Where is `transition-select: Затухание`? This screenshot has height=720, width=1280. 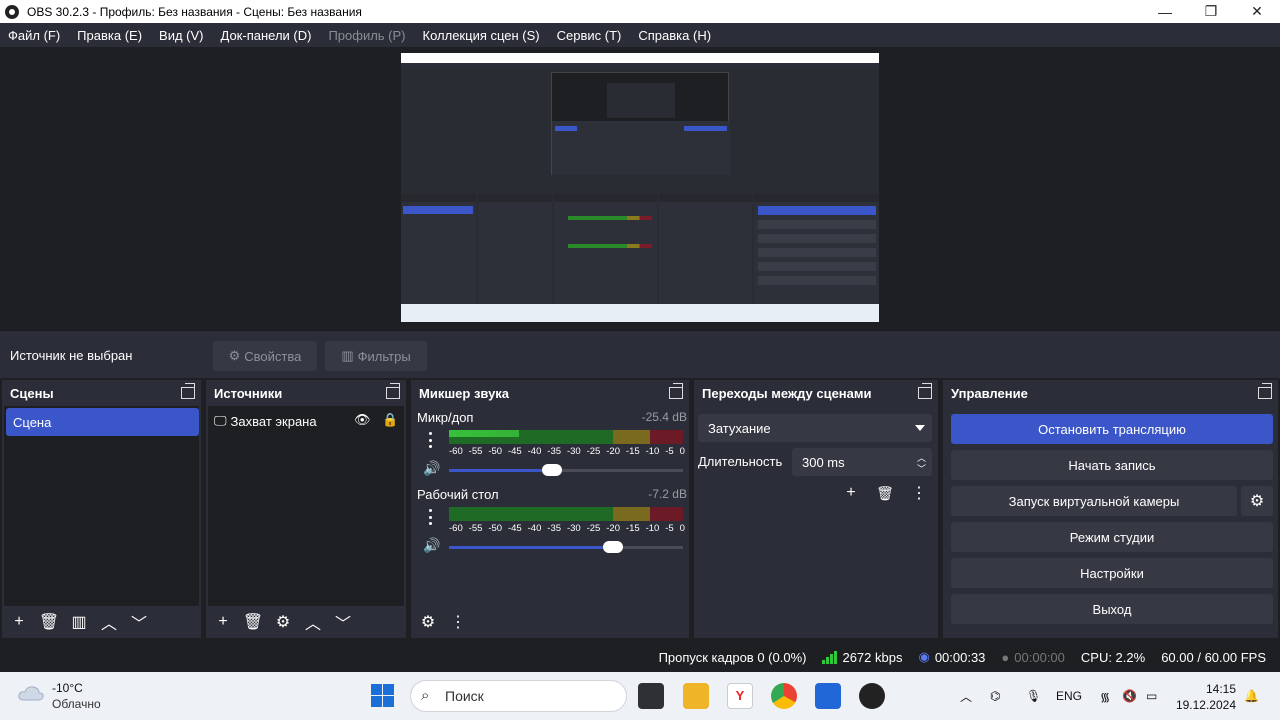 transition-select: Затухание is located at coordinates (815, 428).